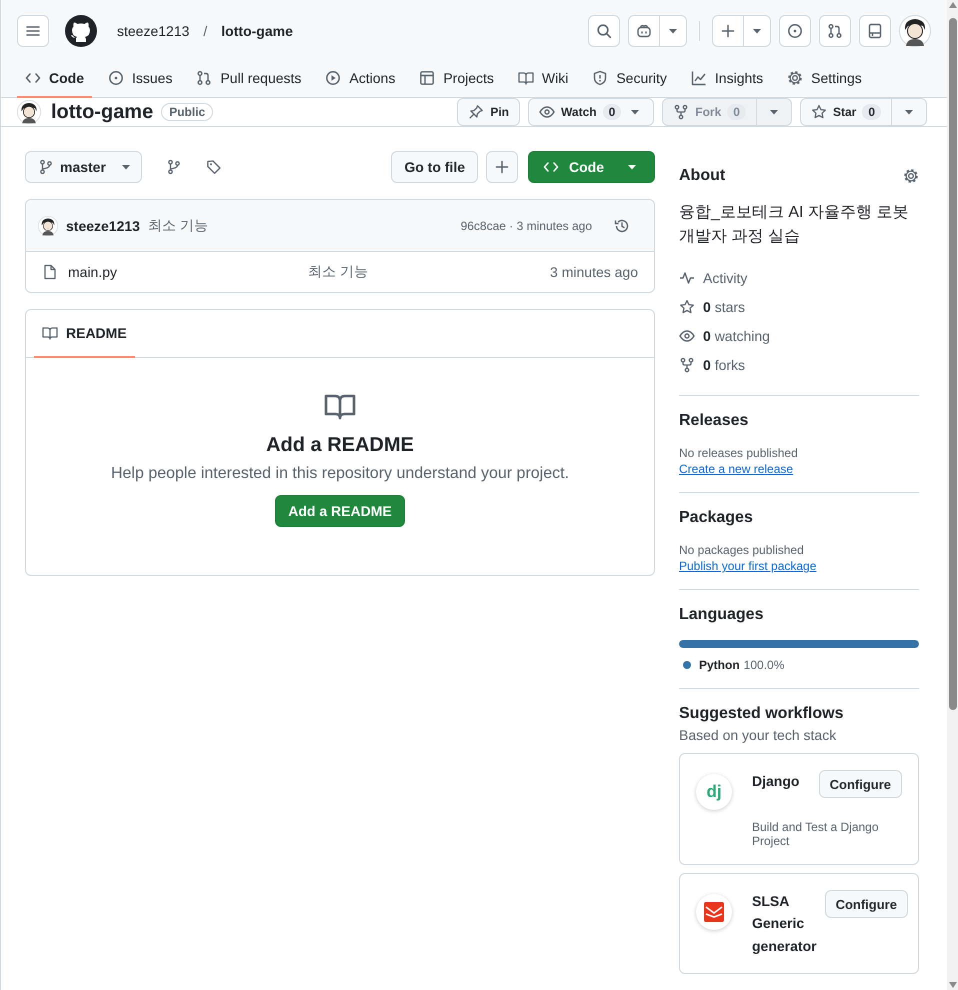 Image resolution: width=958 pixels, height=990 pixels. Describe the element at coordinates (434, 167) in the screenshot. I see `go-to-file-button: Go to file` at that location.